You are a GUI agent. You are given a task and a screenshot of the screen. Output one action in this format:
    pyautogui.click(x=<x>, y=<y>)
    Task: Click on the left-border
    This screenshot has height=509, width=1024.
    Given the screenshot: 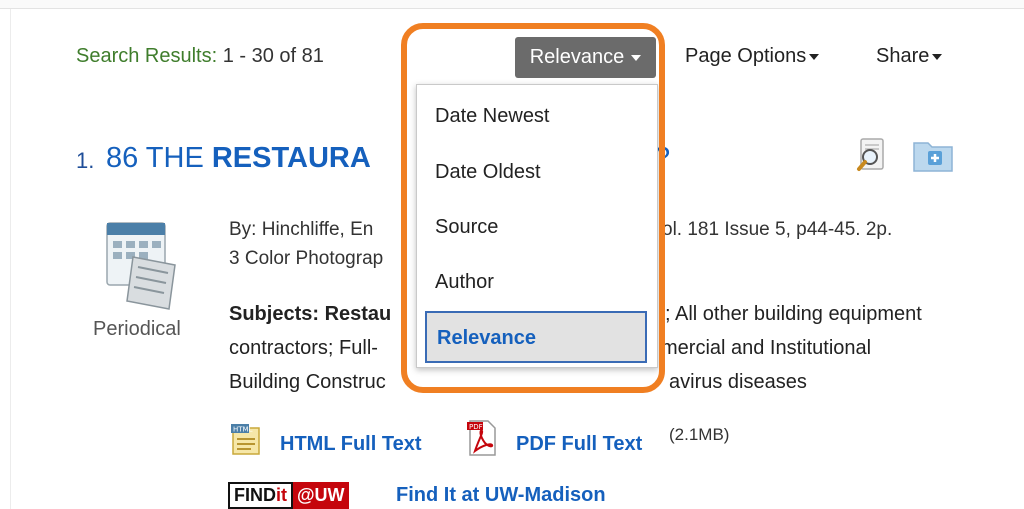 What is the action you would take?
    pyautogui.click(x=10, y=259)
    